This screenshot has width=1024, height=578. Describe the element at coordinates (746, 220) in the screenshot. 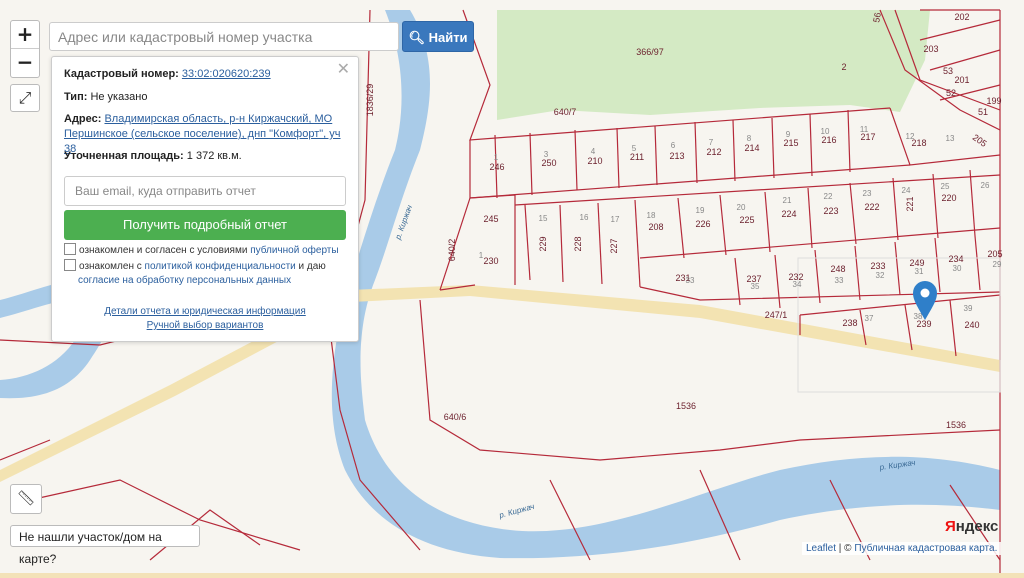

I see `parcel-label: 225` at that location.